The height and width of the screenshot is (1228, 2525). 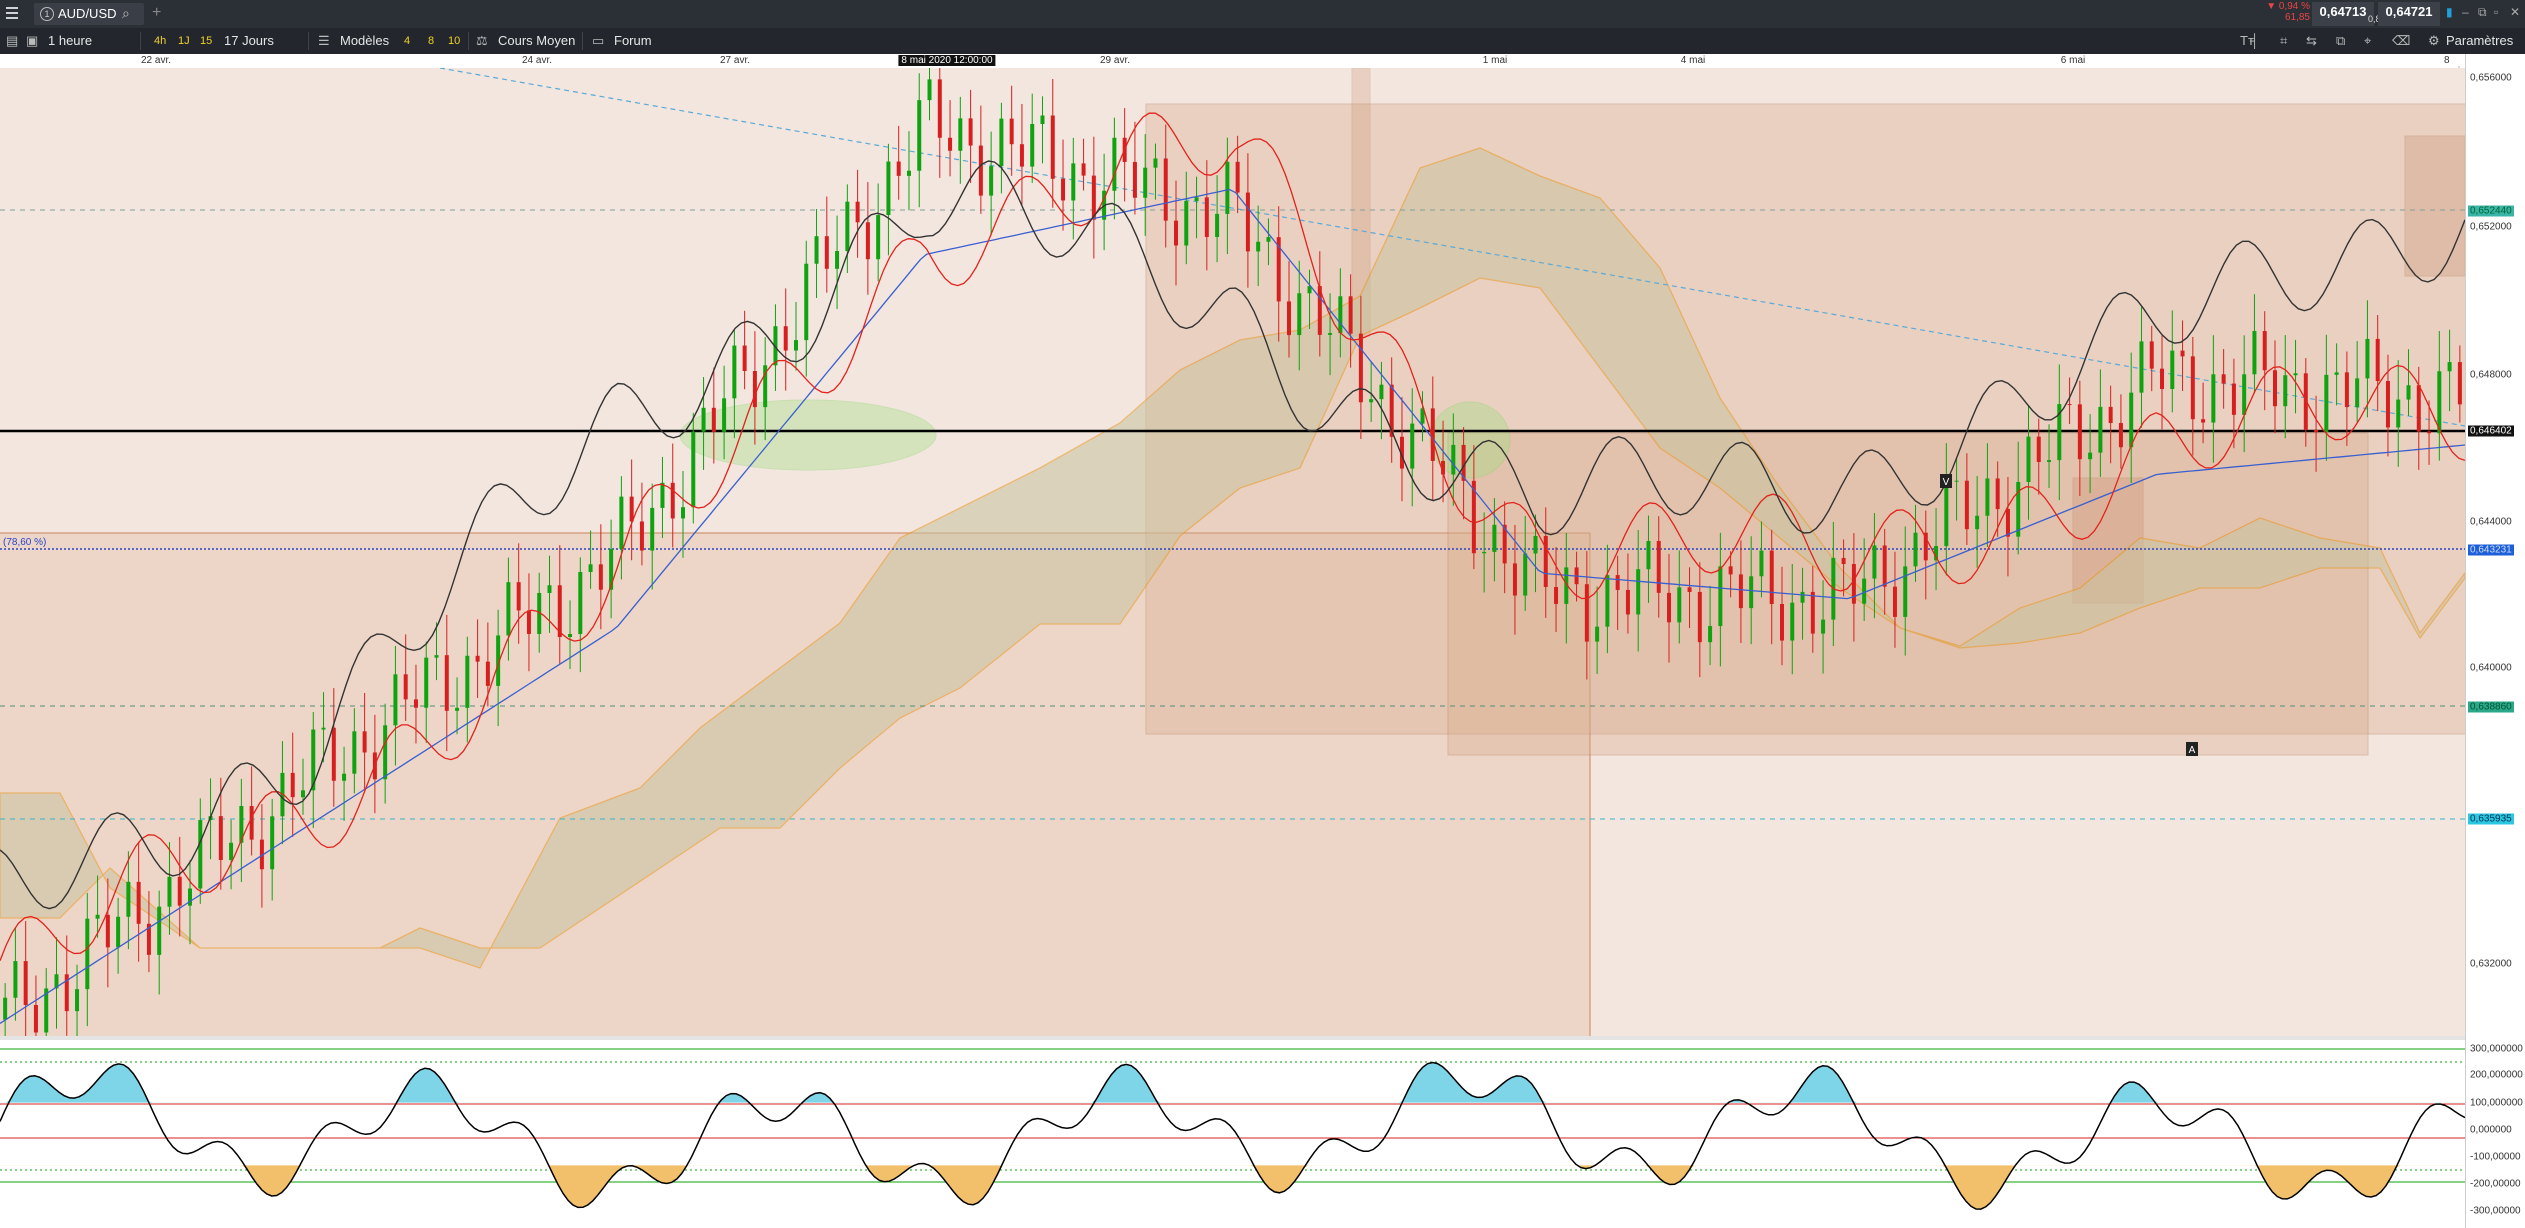 I want to click on add-tab-icon: +, so click(x=156, y=13).